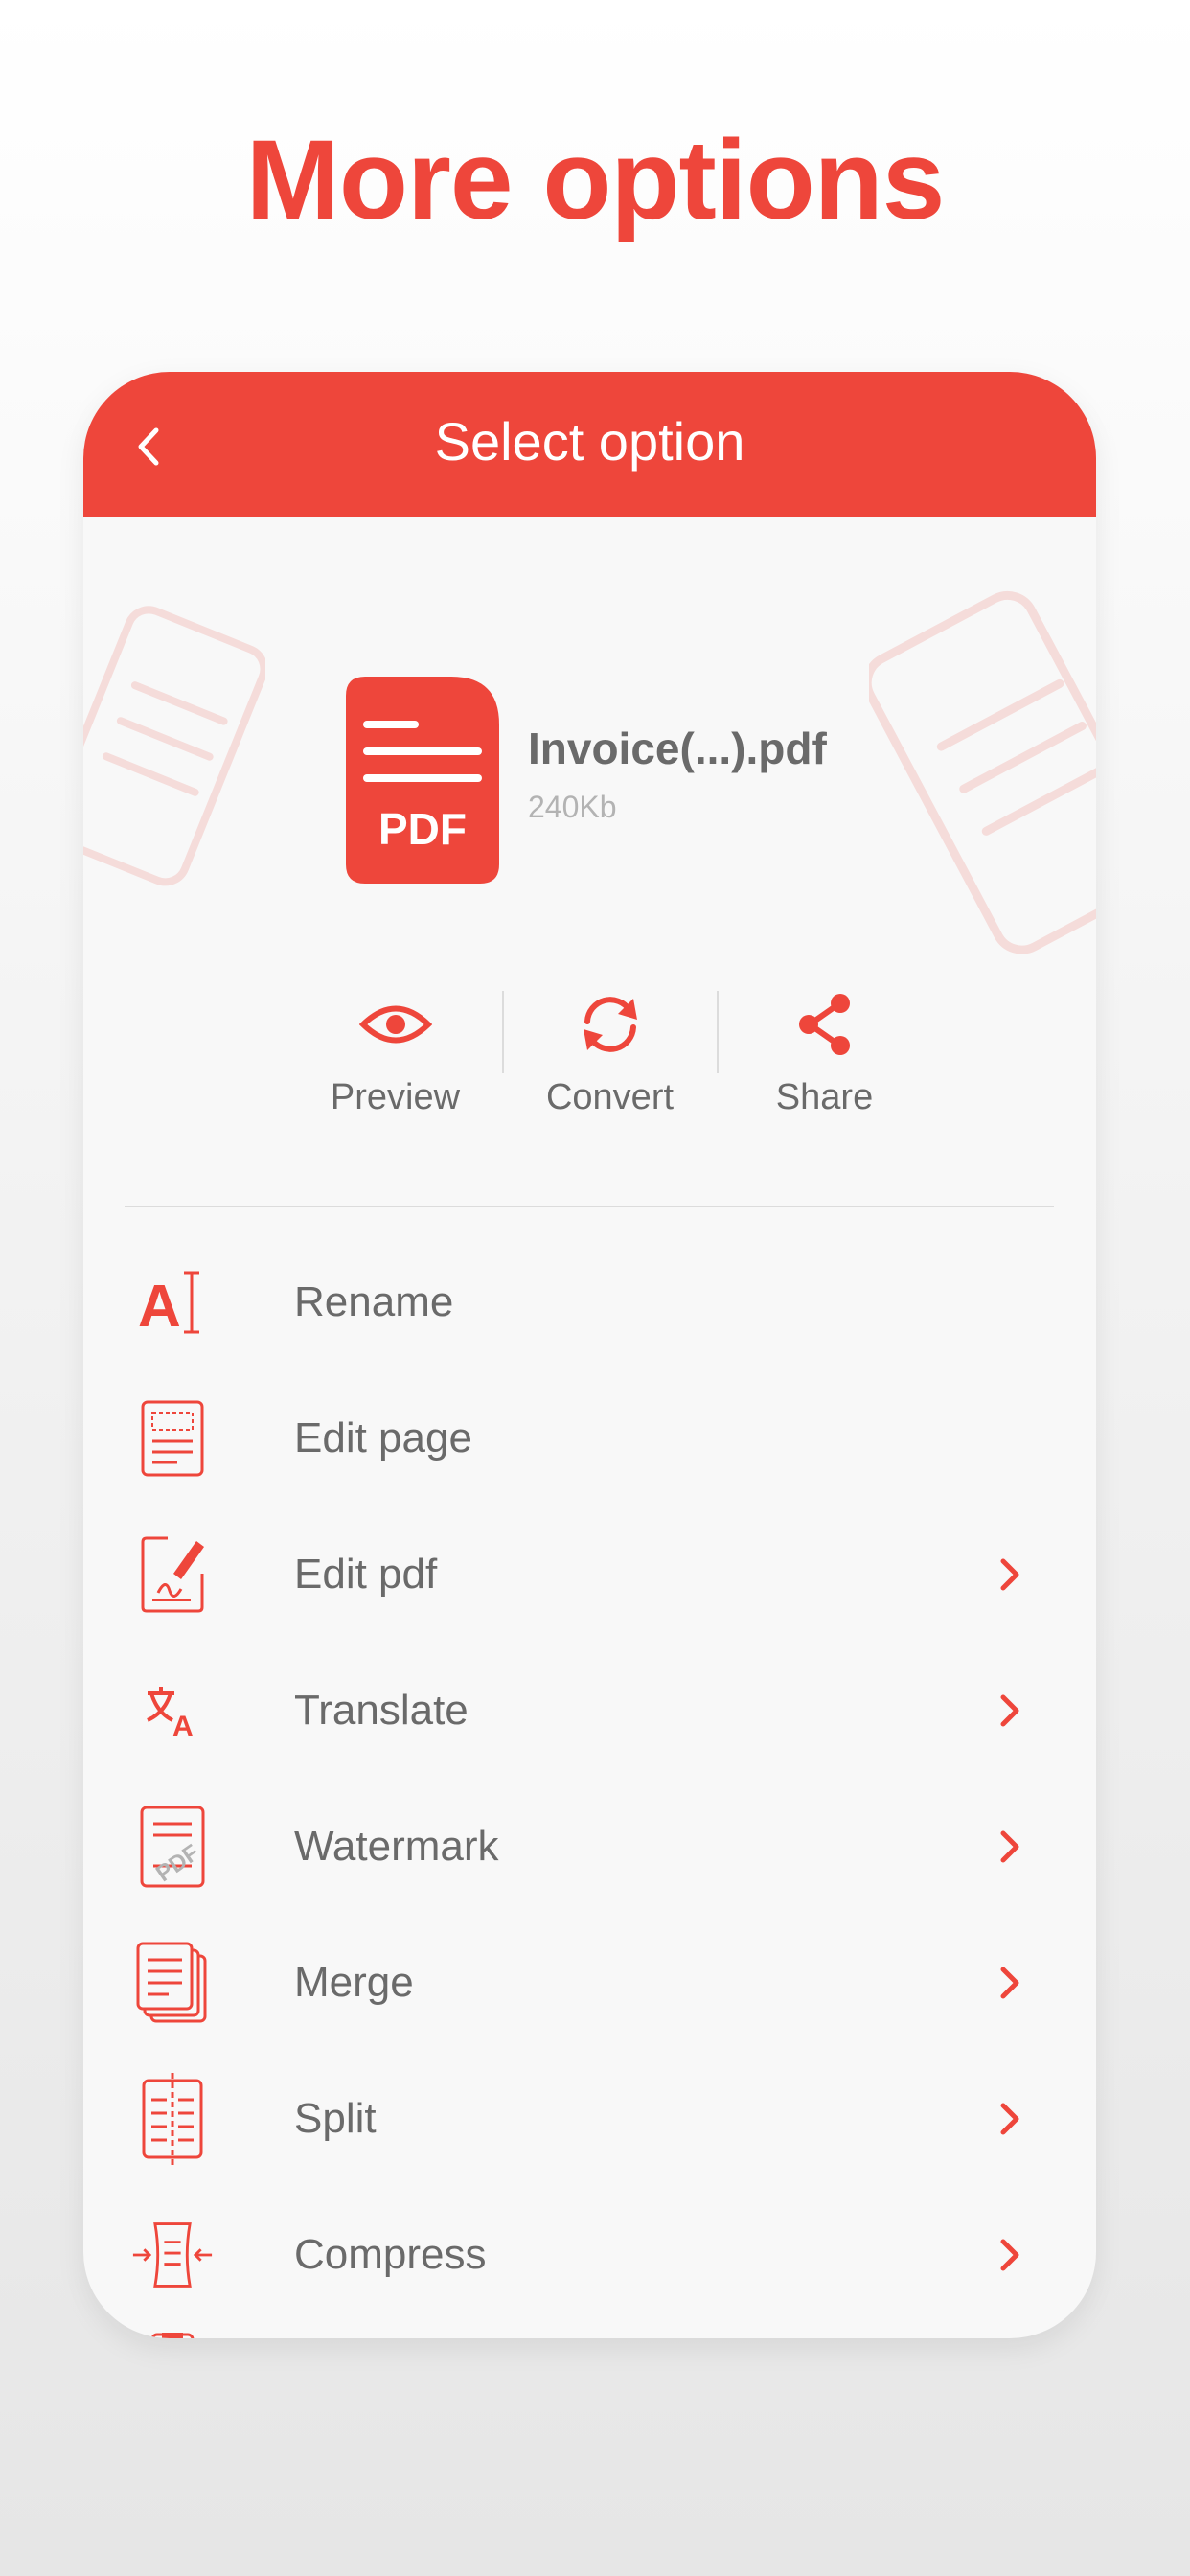 The image size is (1190, 2576). Describe the element at coordinates (366, 1575) in the screenshot. I see `menu-label: Edit pdf` at that location.